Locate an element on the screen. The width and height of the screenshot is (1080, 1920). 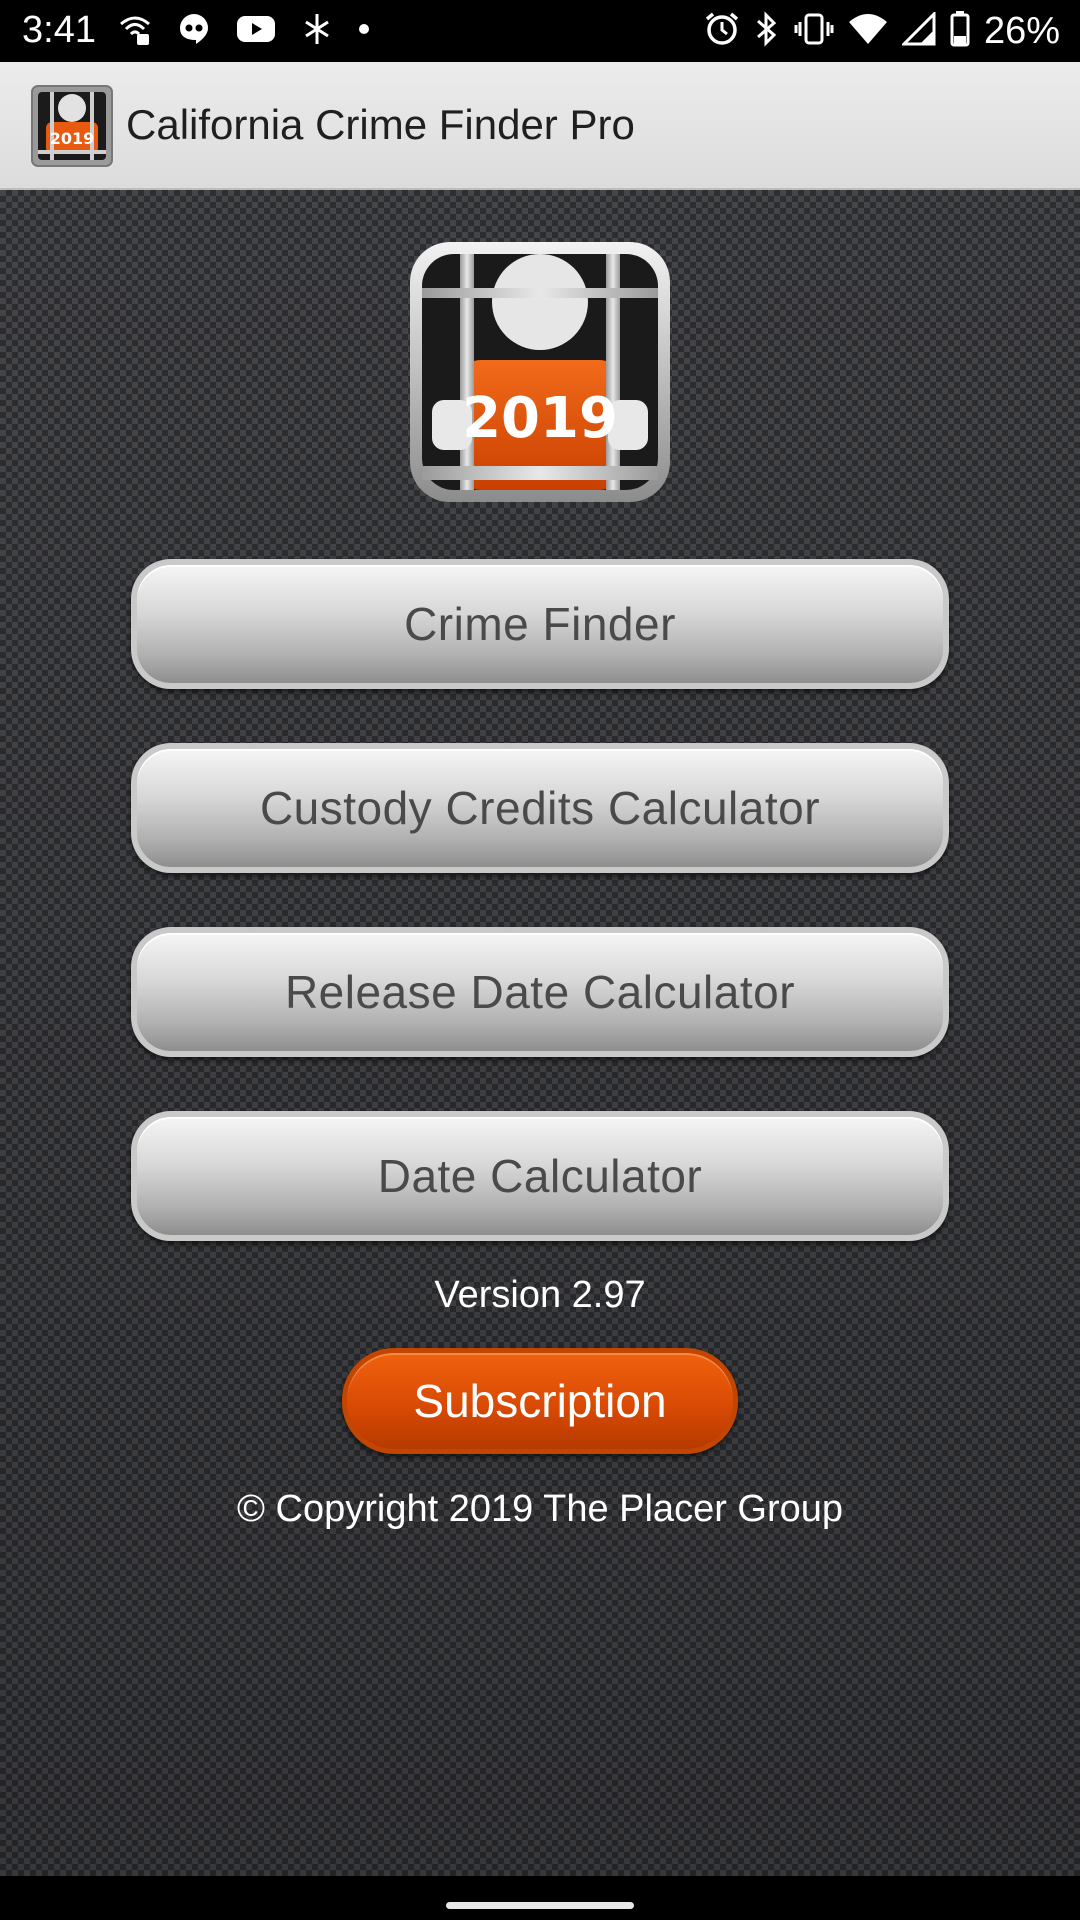
app-title: California Crime Finder Pro is located at coordinates (380, 124).